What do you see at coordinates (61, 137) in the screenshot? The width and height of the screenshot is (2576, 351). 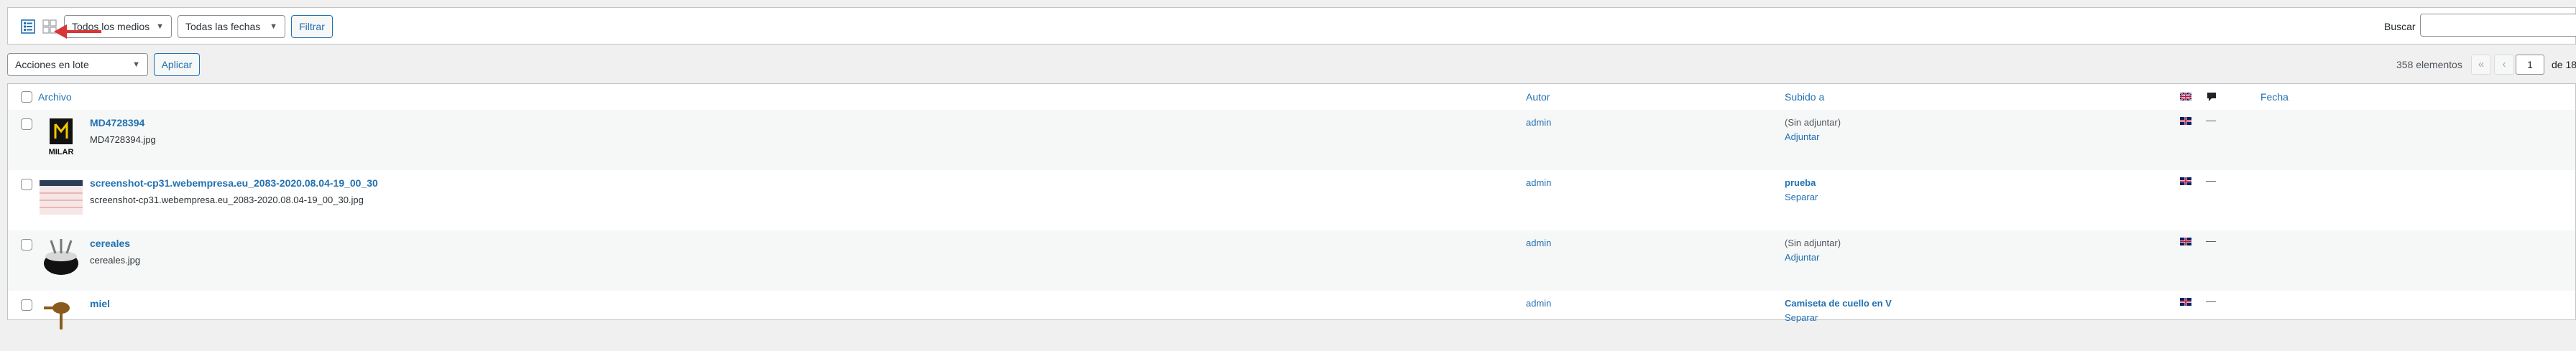 I see `thumbnail: MILAR` at bounding box center [61, 137].